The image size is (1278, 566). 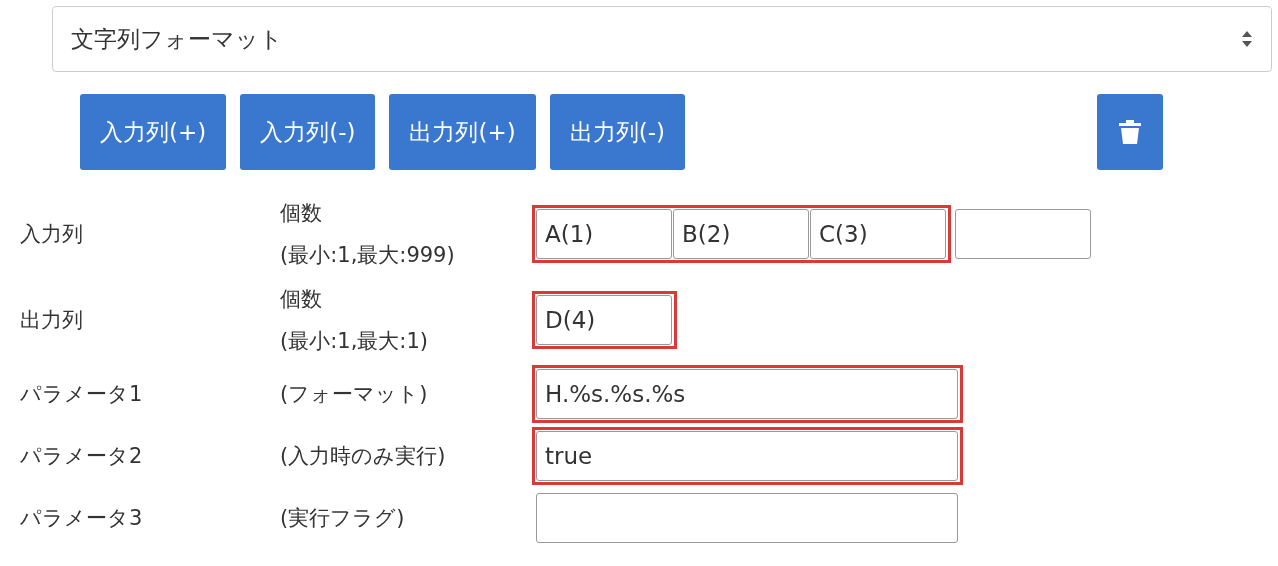 I want to click on column-button: 出力列(+), so click(x=462, y=132).